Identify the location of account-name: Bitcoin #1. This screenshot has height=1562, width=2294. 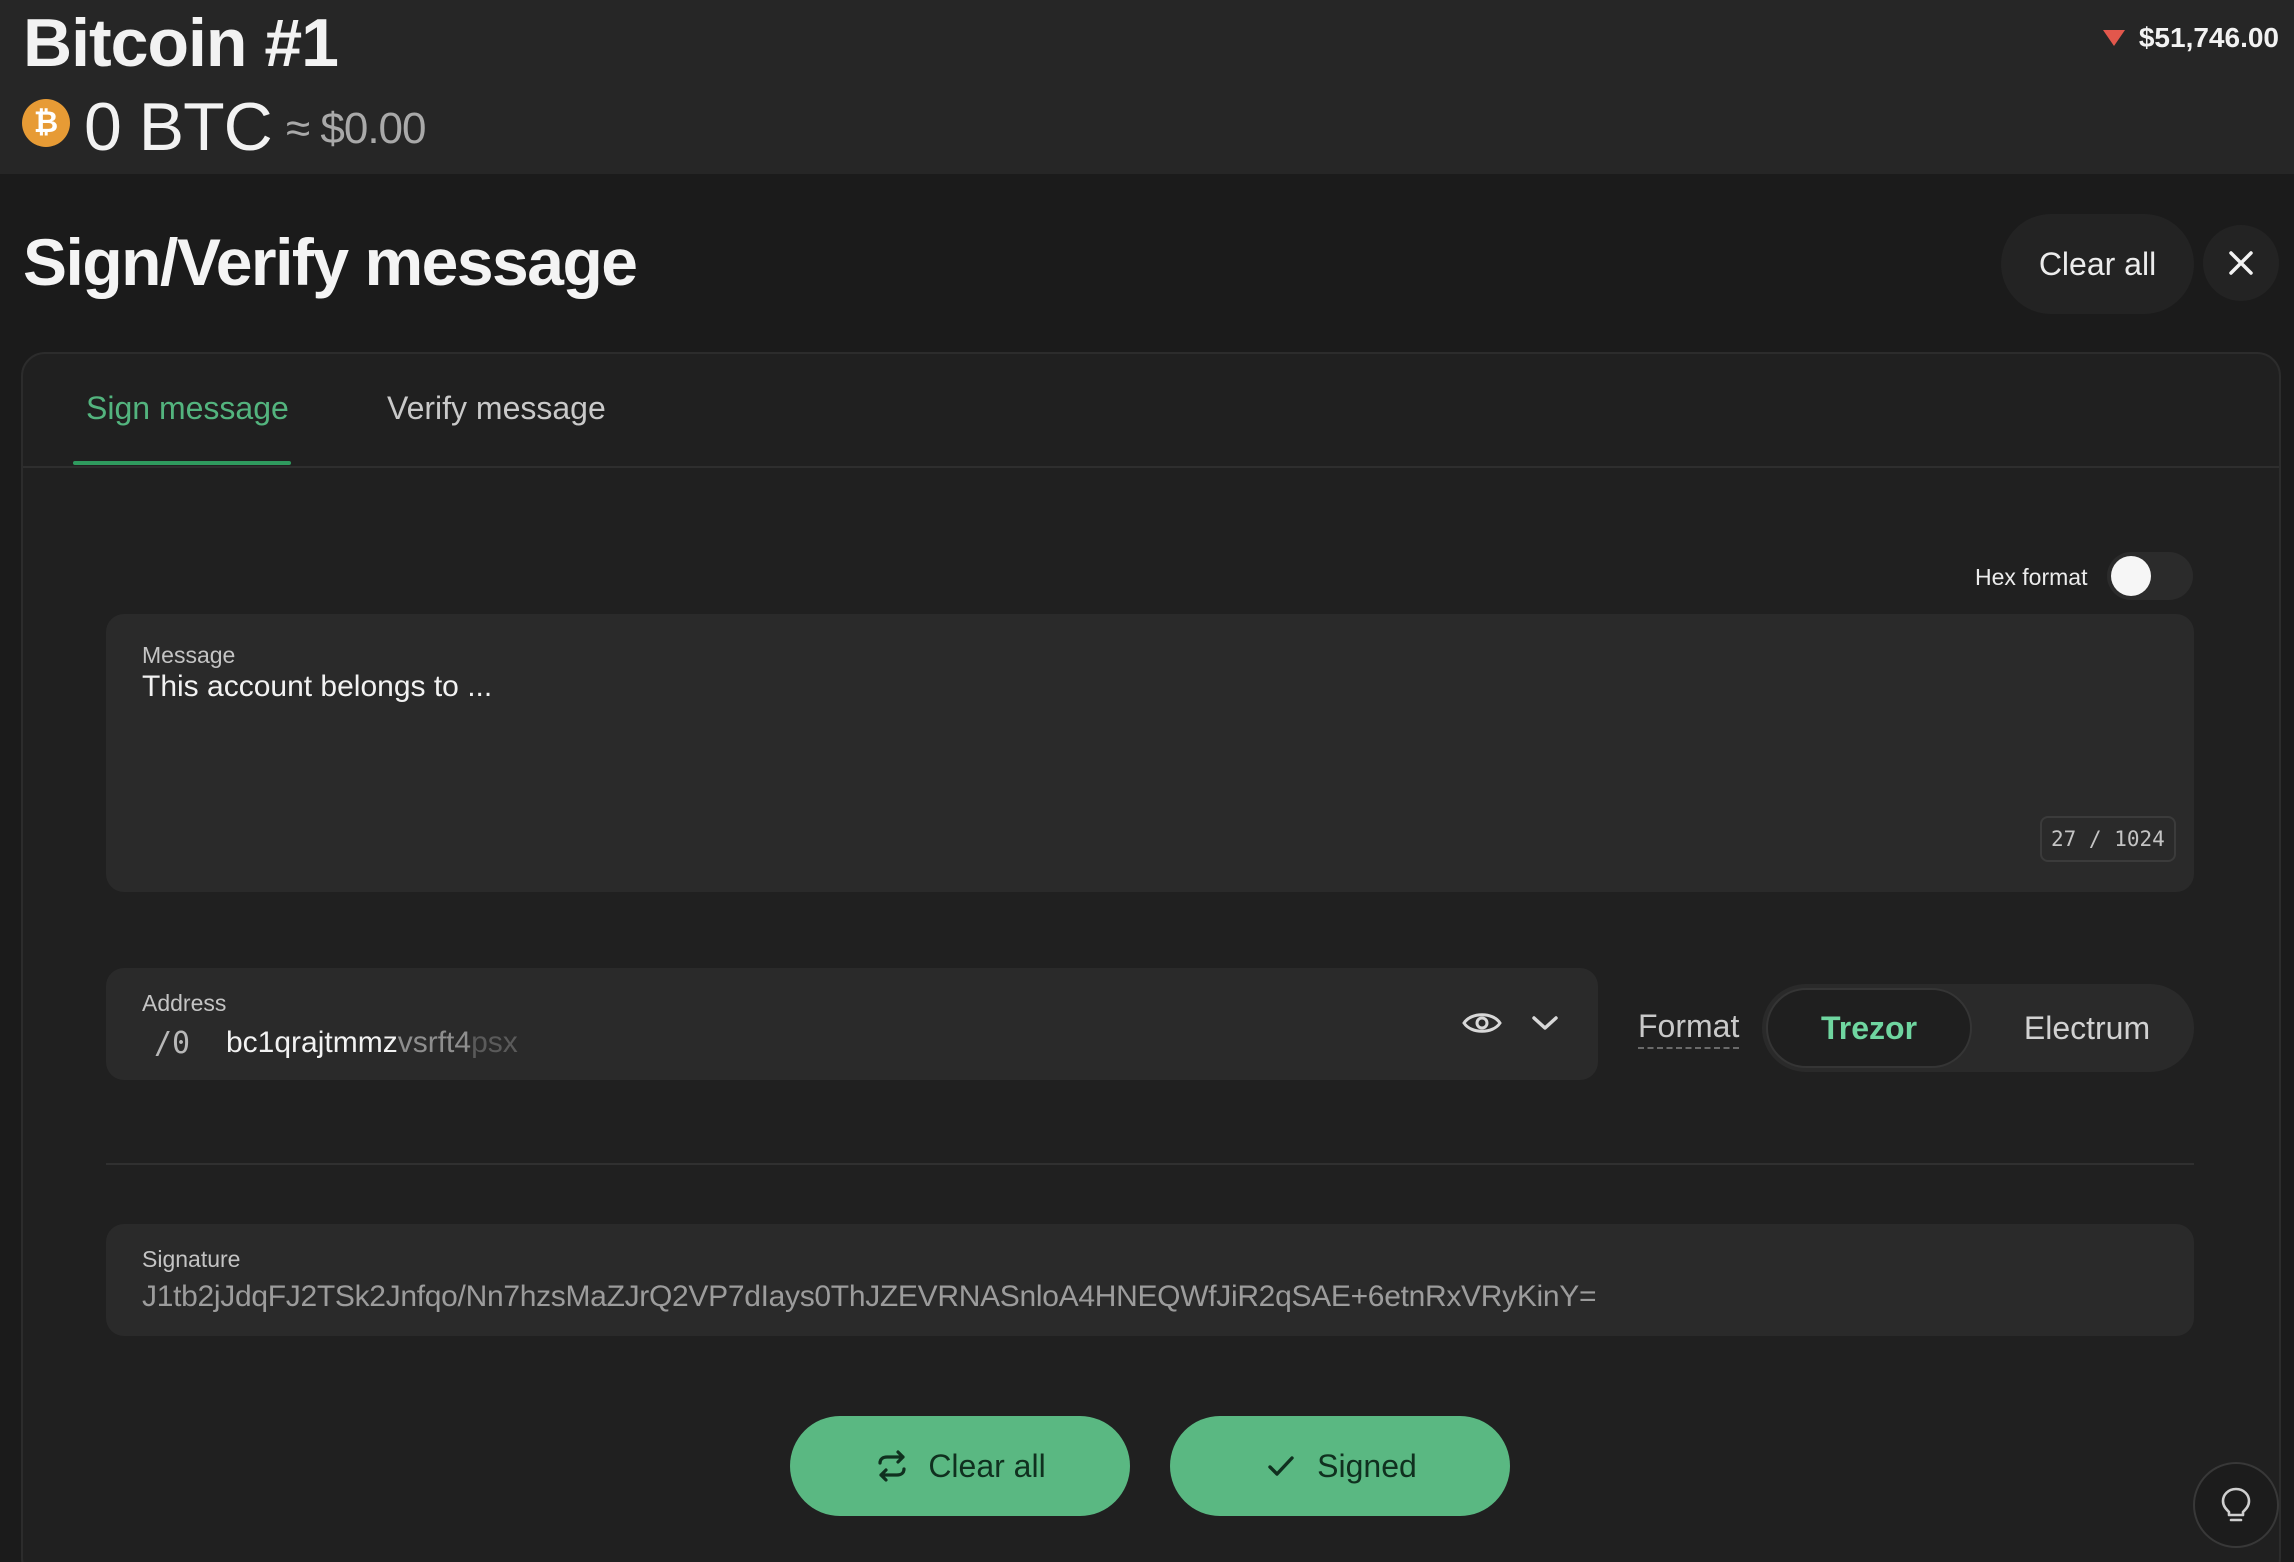
(181, 43).